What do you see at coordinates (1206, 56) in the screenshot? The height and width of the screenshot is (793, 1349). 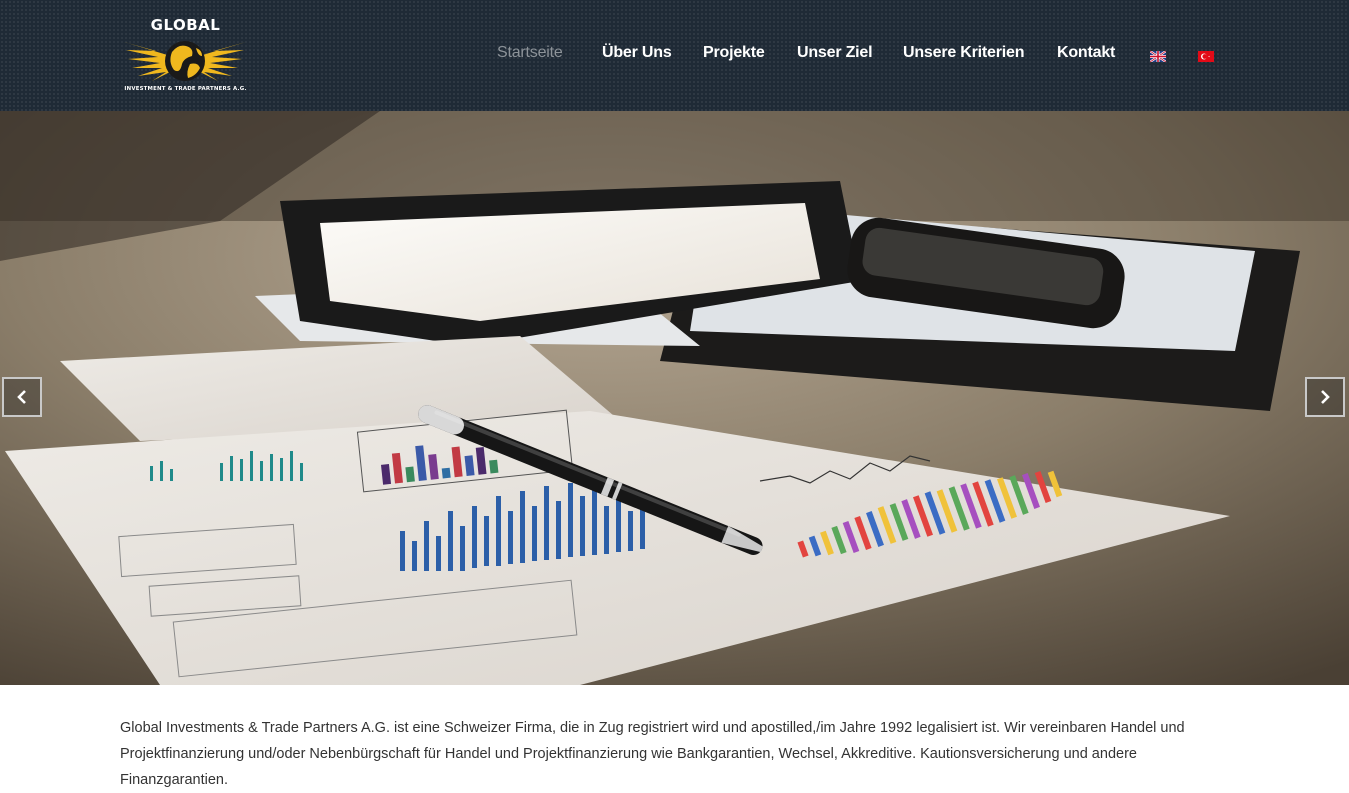 I see `turkish-flag-icon` at bounding box center [1206, 56].